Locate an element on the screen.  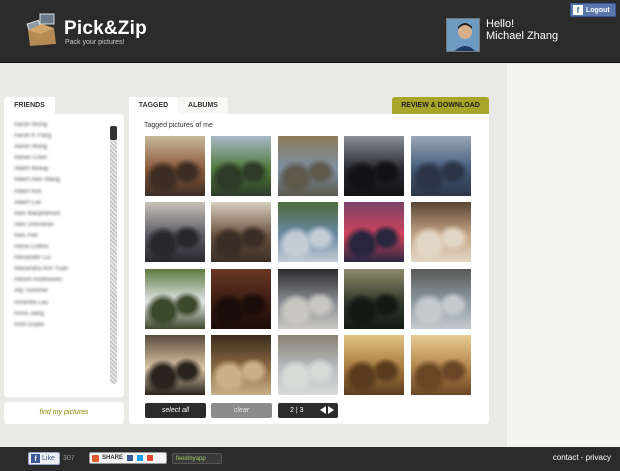
pager: 2 | 3 is located at coordinates (308, 410).